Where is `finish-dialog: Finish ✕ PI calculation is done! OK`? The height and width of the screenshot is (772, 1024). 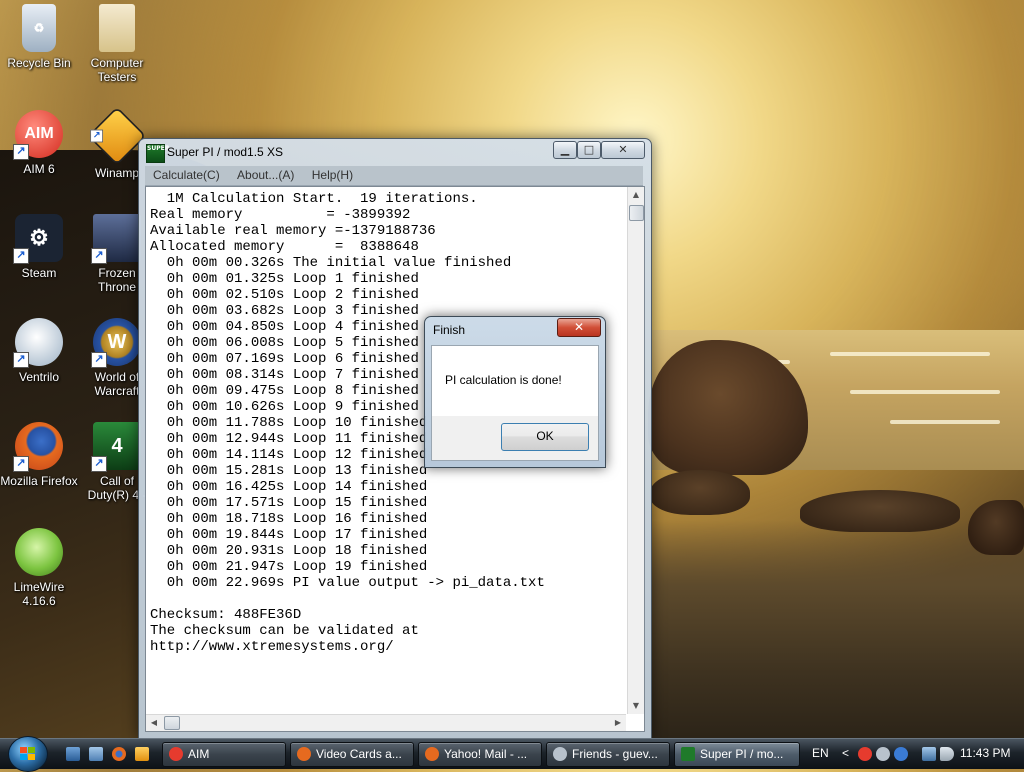 finish-dialog: Finish ✕ PI calculation is done! OK is located at coordinates (515, 392).